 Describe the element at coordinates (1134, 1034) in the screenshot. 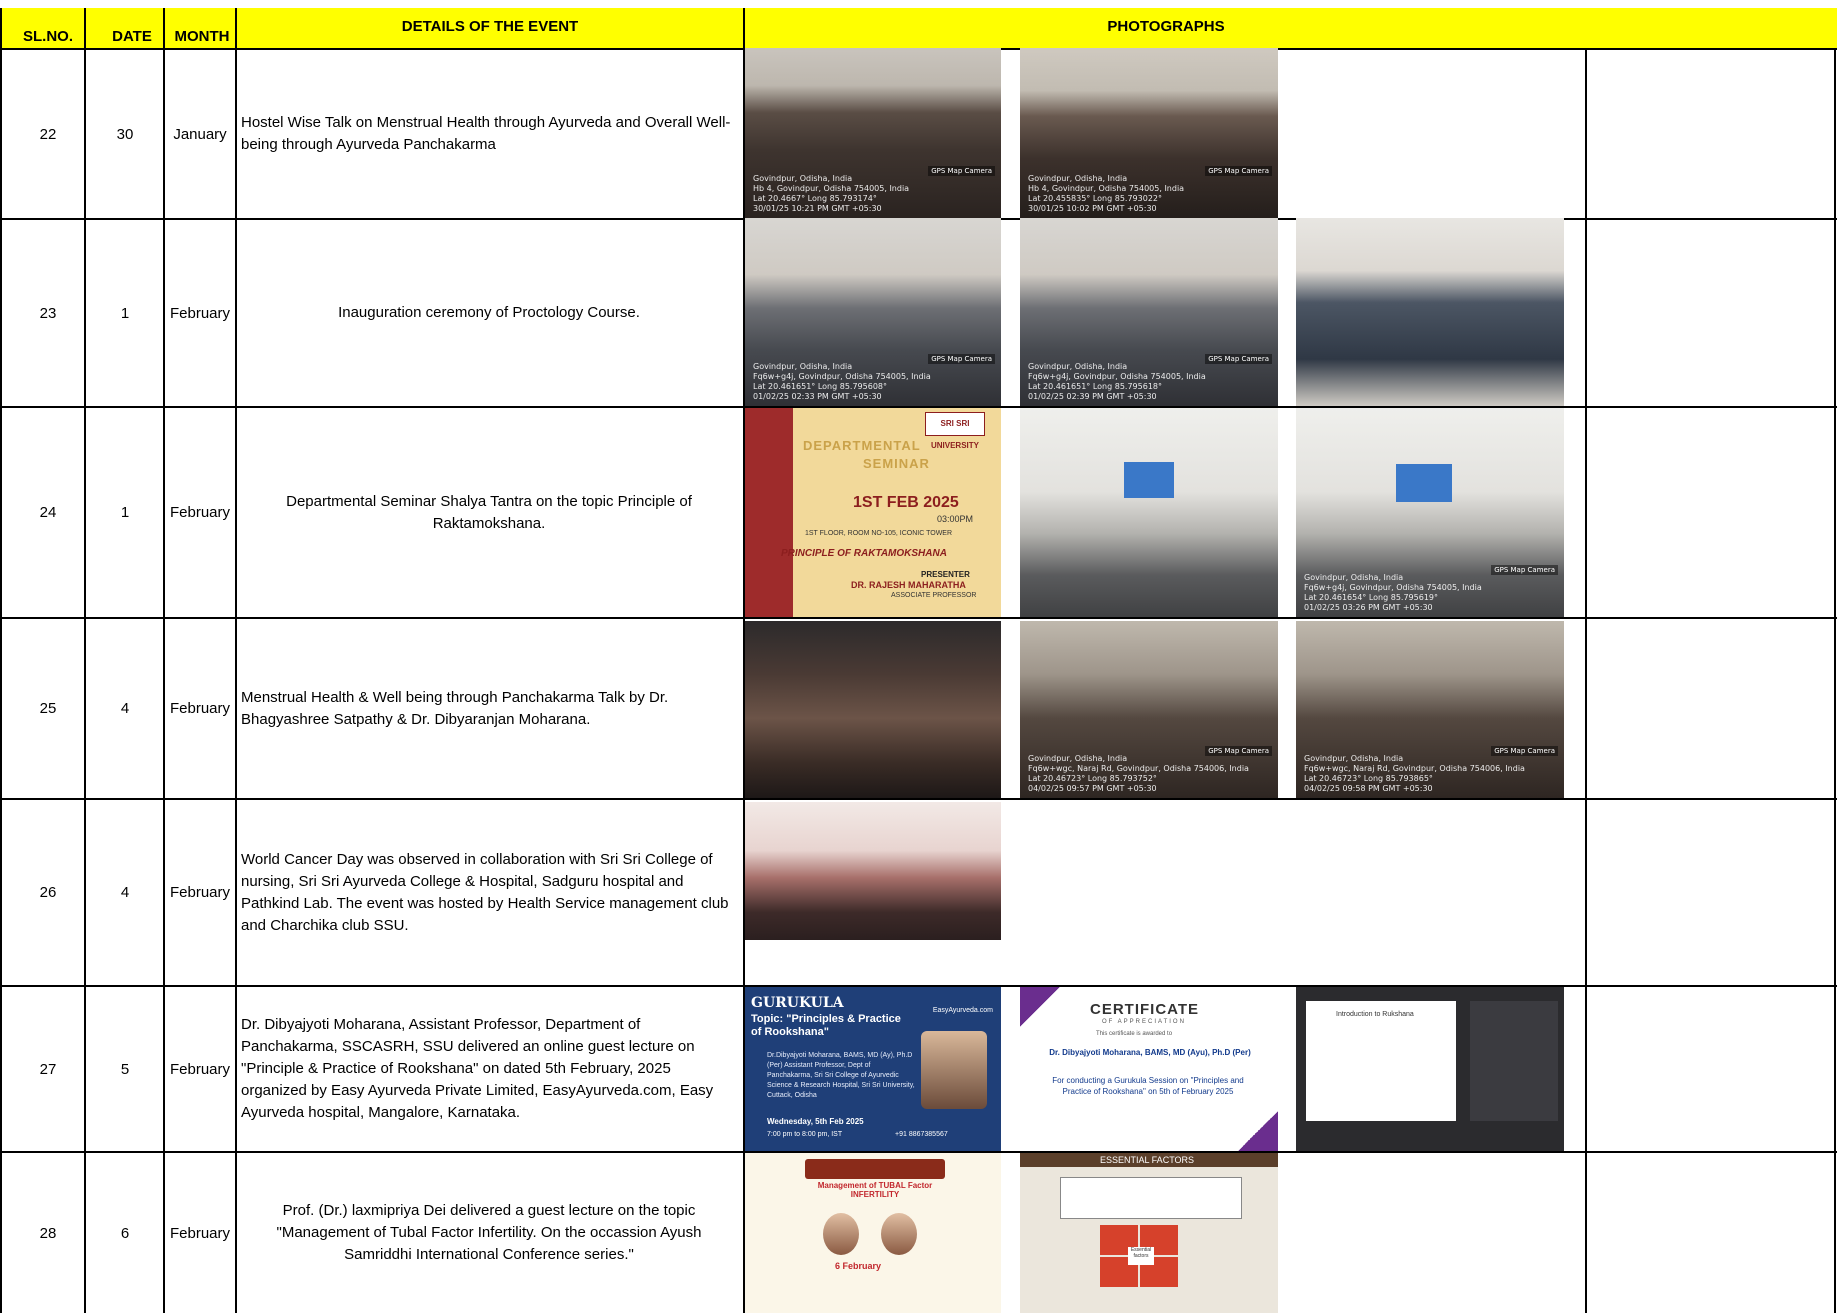

I see `certificate-awarded: This certificate is awarded to` at that location.